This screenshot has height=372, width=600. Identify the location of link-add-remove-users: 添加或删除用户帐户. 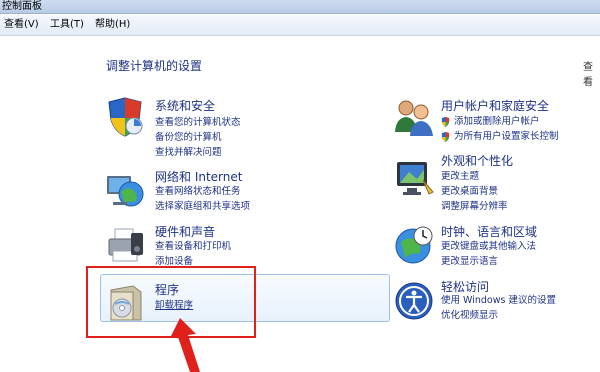
(497, 122).